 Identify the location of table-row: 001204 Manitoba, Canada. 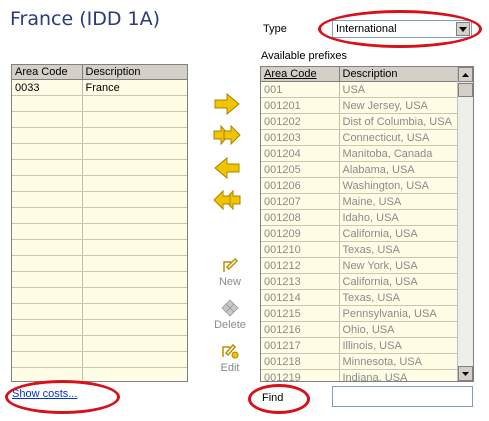
(359, 153).